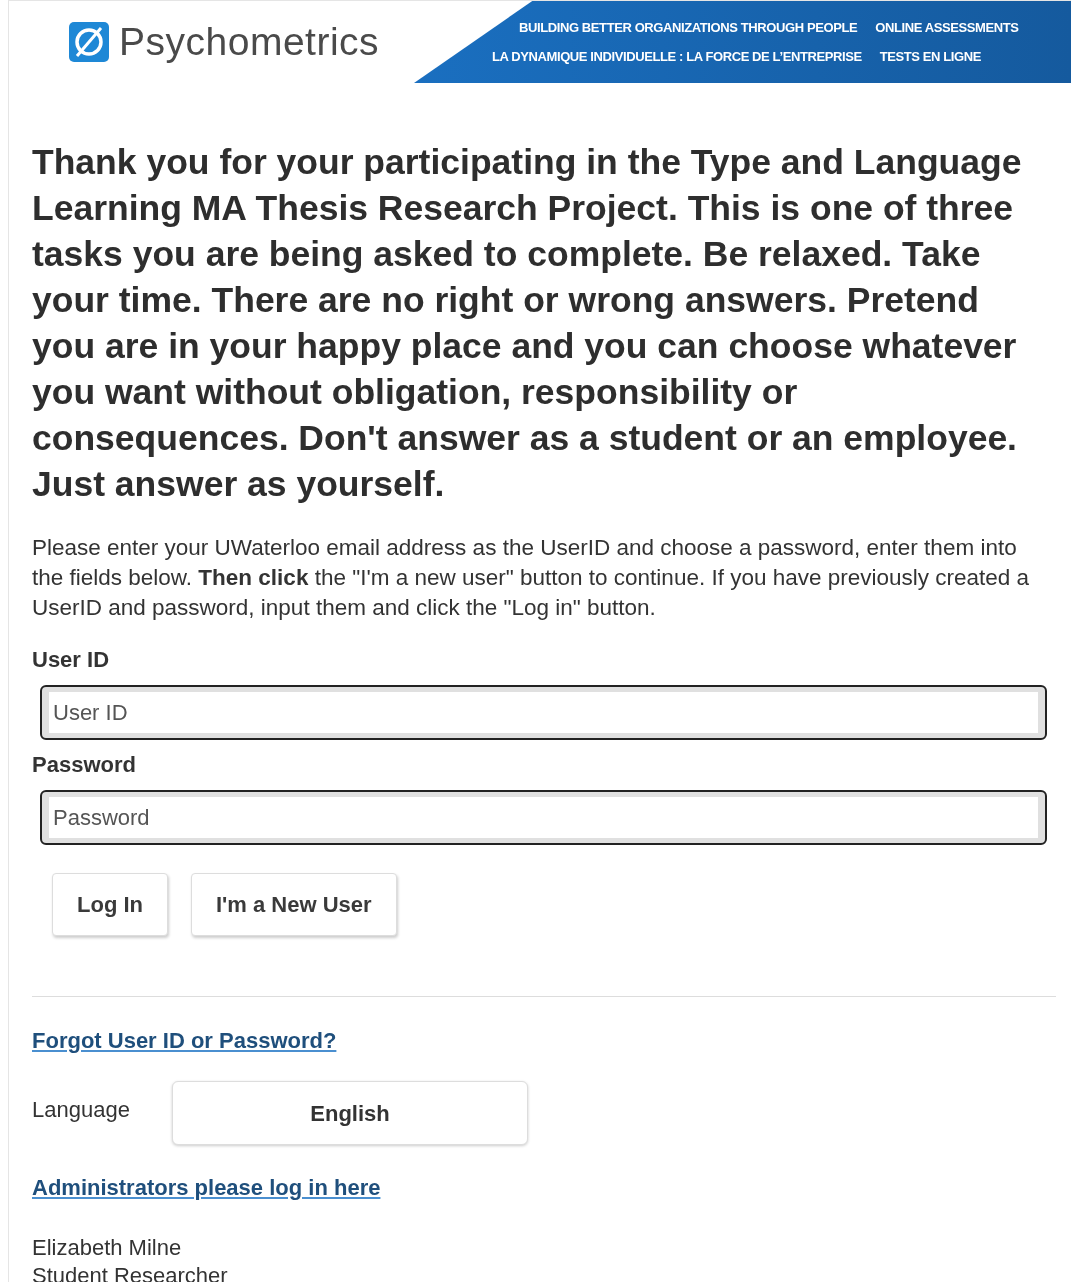  I want to click on banner-text: ONLINE ASSESSMENTS, so click(947, 27).